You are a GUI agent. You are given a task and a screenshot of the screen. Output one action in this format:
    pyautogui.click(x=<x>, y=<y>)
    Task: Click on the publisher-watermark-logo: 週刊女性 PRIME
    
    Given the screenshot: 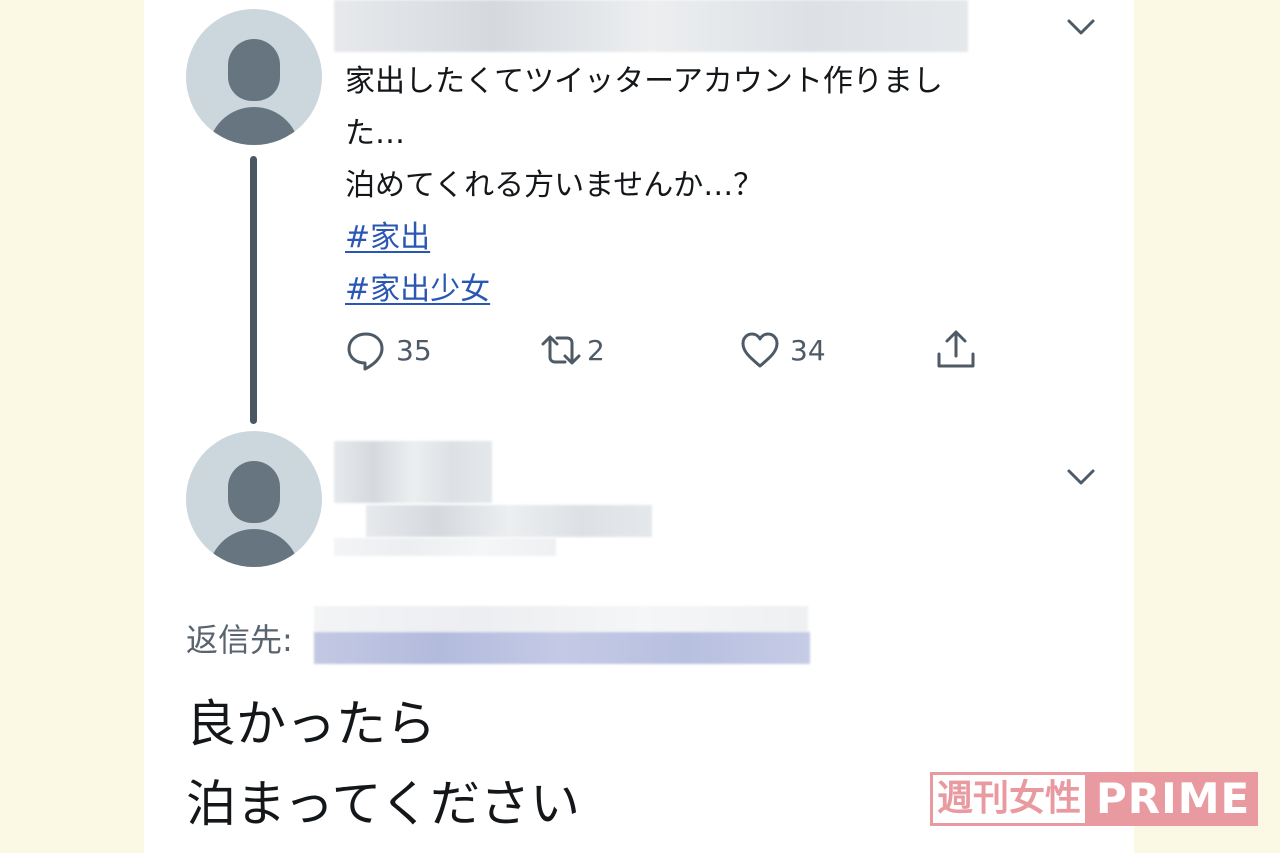 What is the action you would take?
    pyautogui.click(x=1094, y=799)
    